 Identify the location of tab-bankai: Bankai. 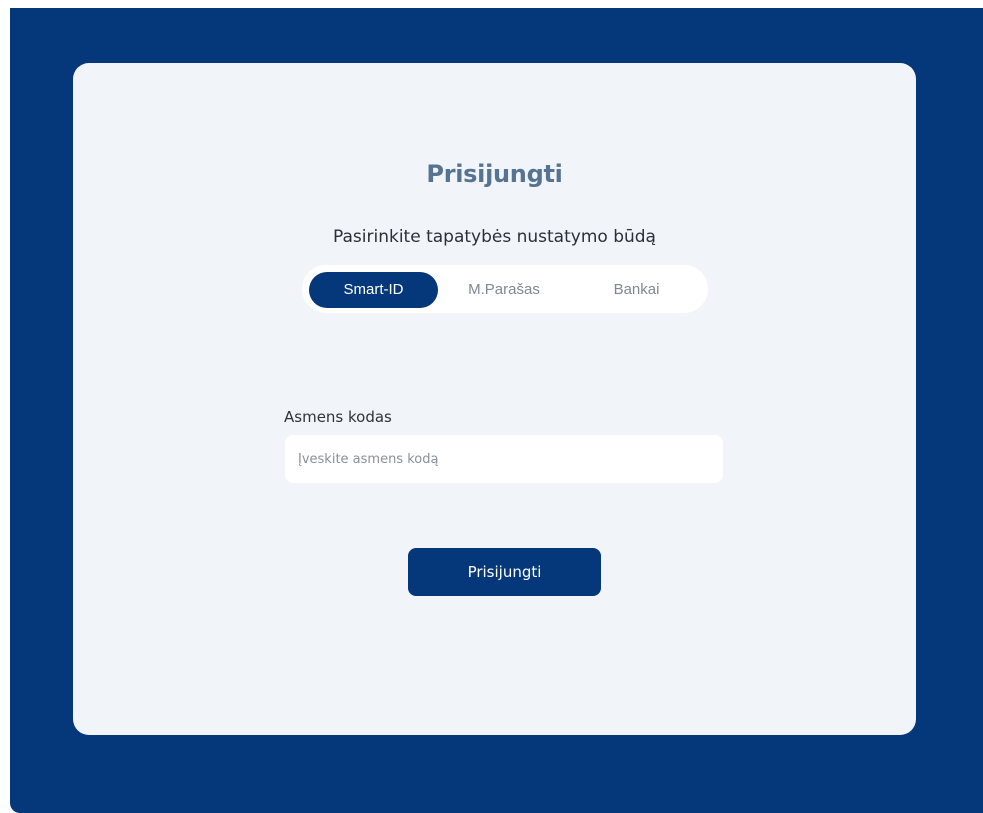
(636, 290).